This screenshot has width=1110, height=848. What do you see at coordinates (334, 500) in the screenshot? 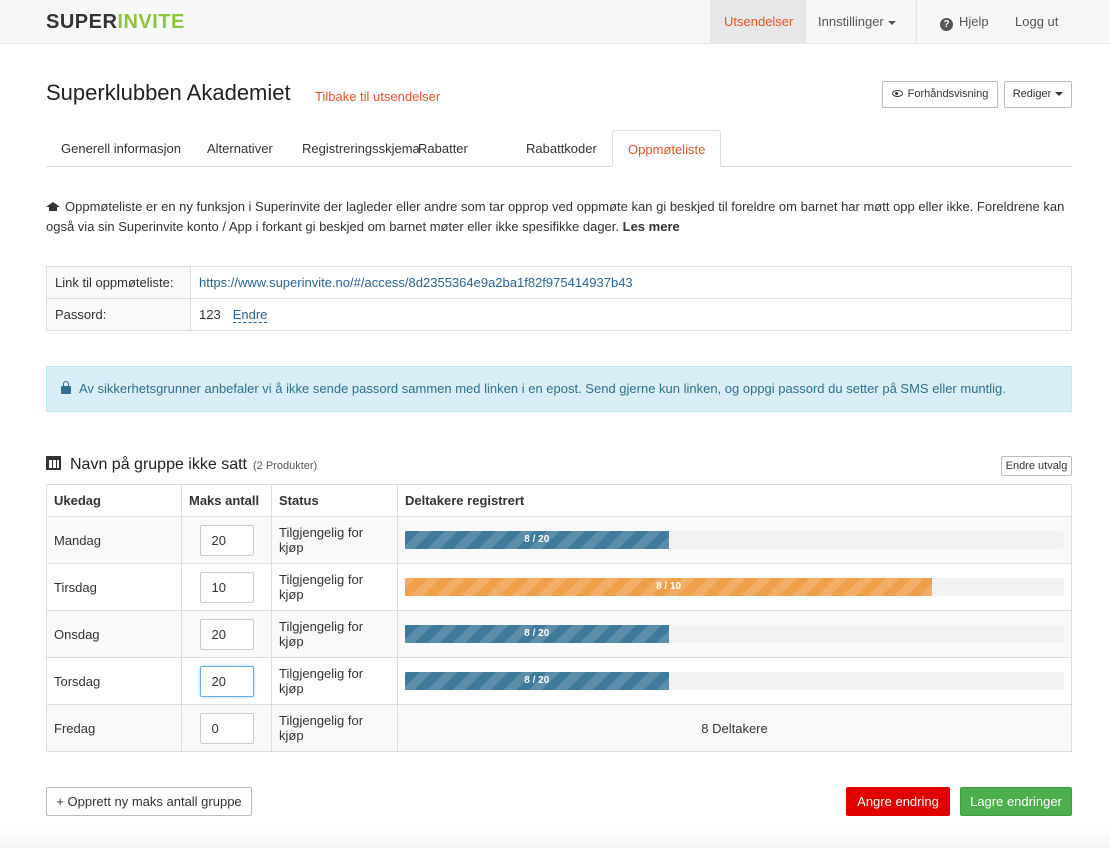
I see `column-header: Status` at bounding box center [334, 500].